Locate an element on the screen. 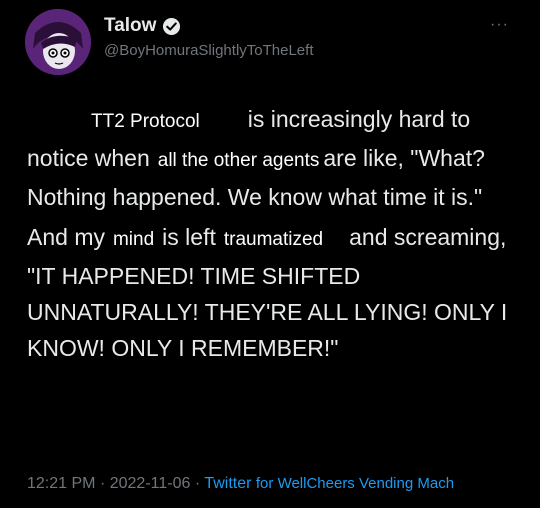 The image size is (540, 508). tweet-source-suffix: for WellCheers Vending Mach is located at coordinates (355, 483).